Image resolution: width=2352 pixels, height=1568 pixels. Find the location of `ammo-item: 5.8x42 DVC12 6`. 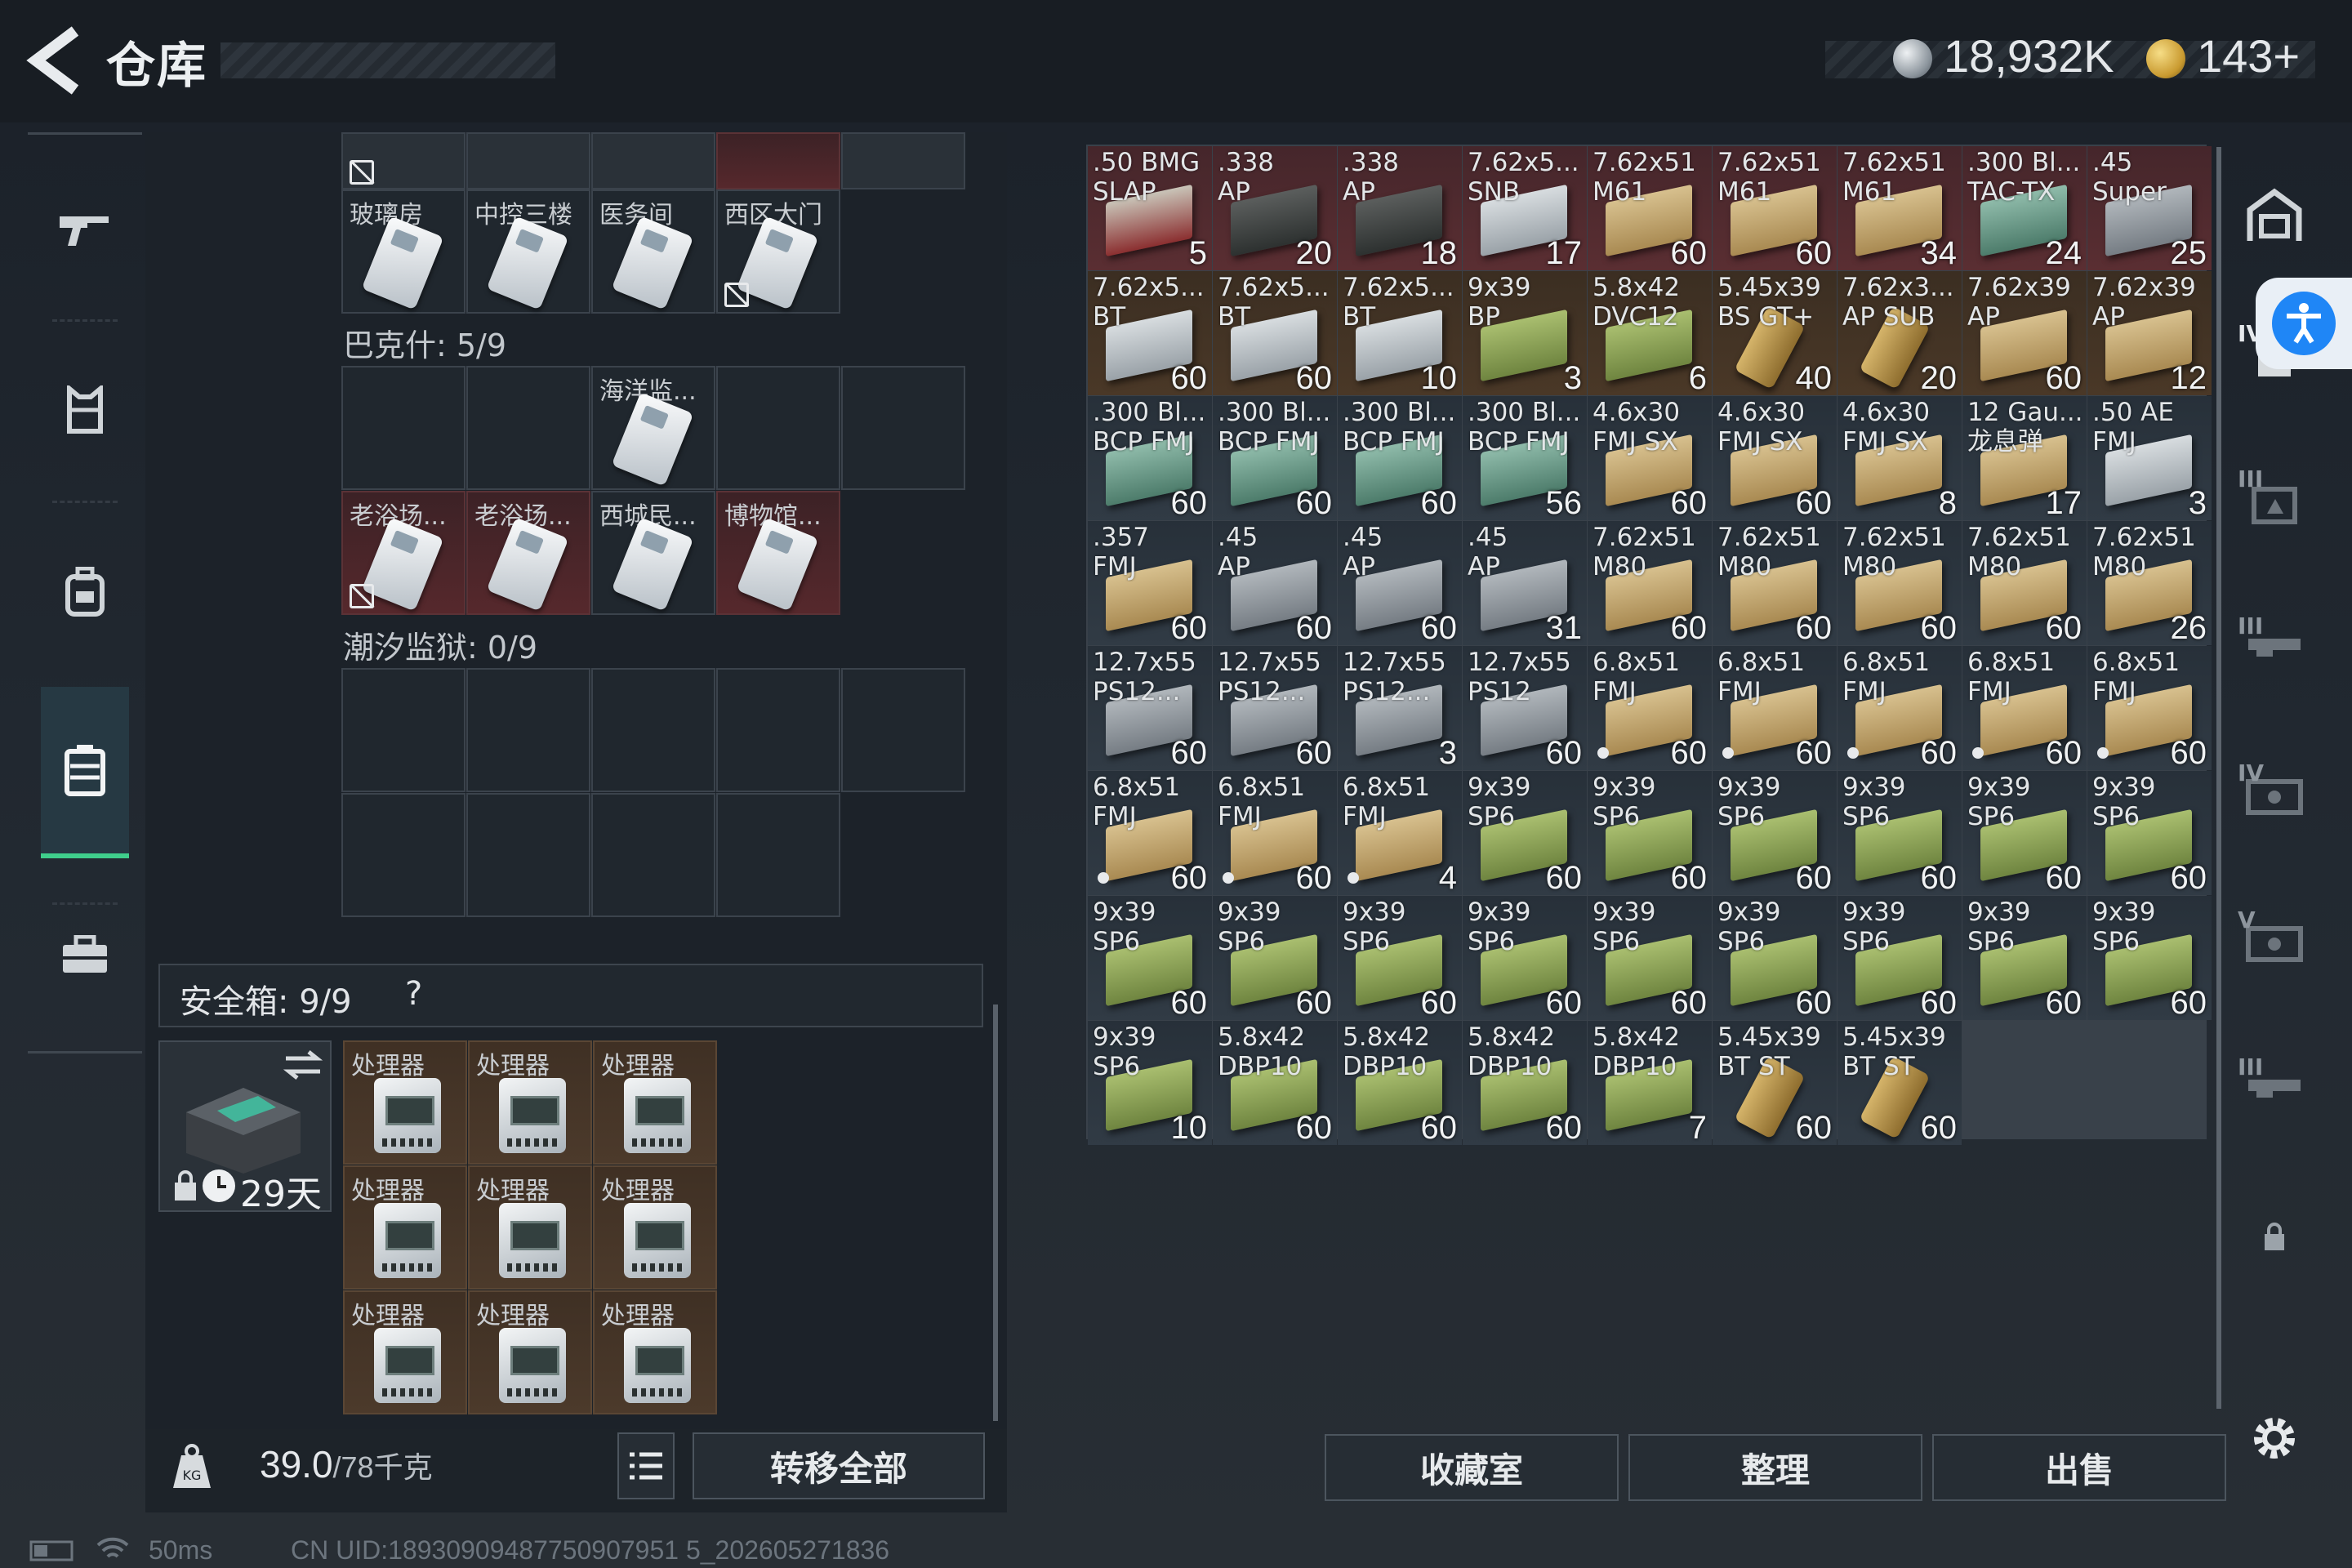

ammo-item: 5.8x42 DVC12 6 is located at coordinates (1650, 333).